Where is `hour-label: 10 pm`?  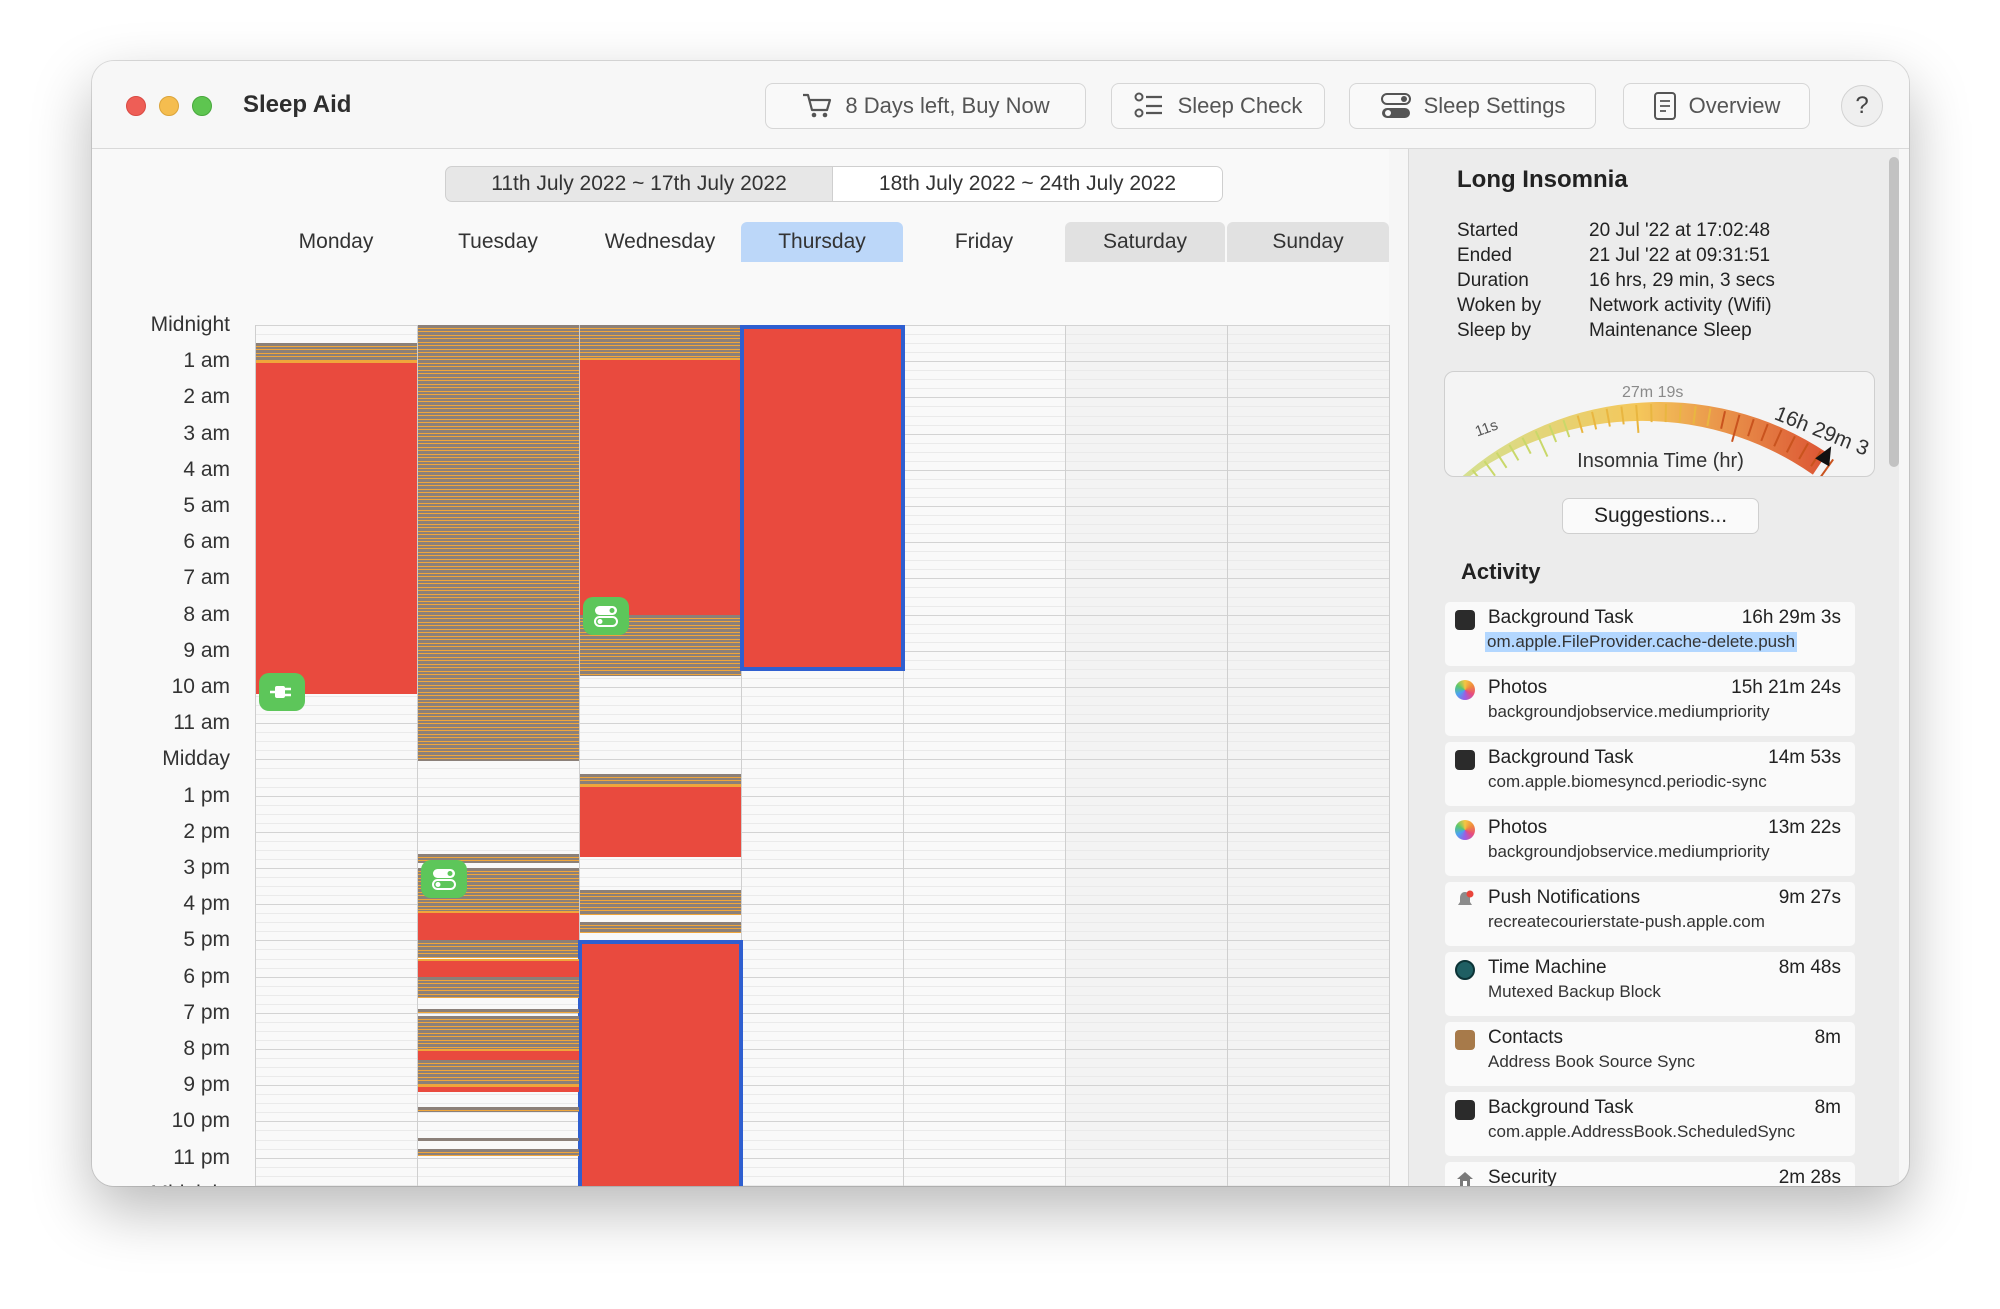 hour-label: 10 pm is located at coordinates (200, 1121).